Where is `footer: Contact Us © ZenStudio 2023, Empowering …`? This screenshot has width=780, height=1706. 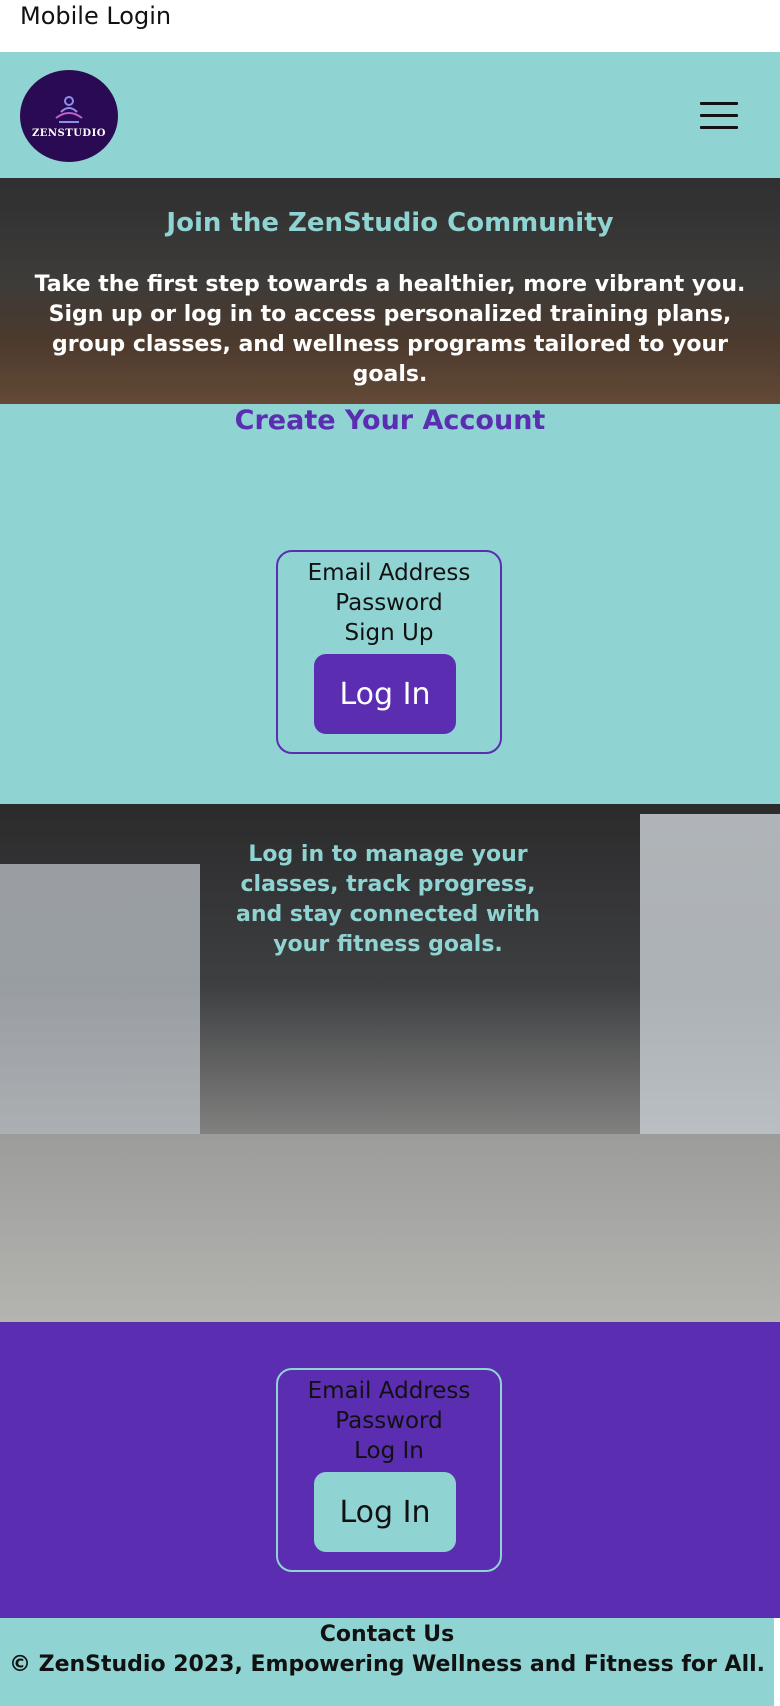 footer: Contact Us © ZenStudio 2023, Empowering … is located at coordinates (387, 1662).